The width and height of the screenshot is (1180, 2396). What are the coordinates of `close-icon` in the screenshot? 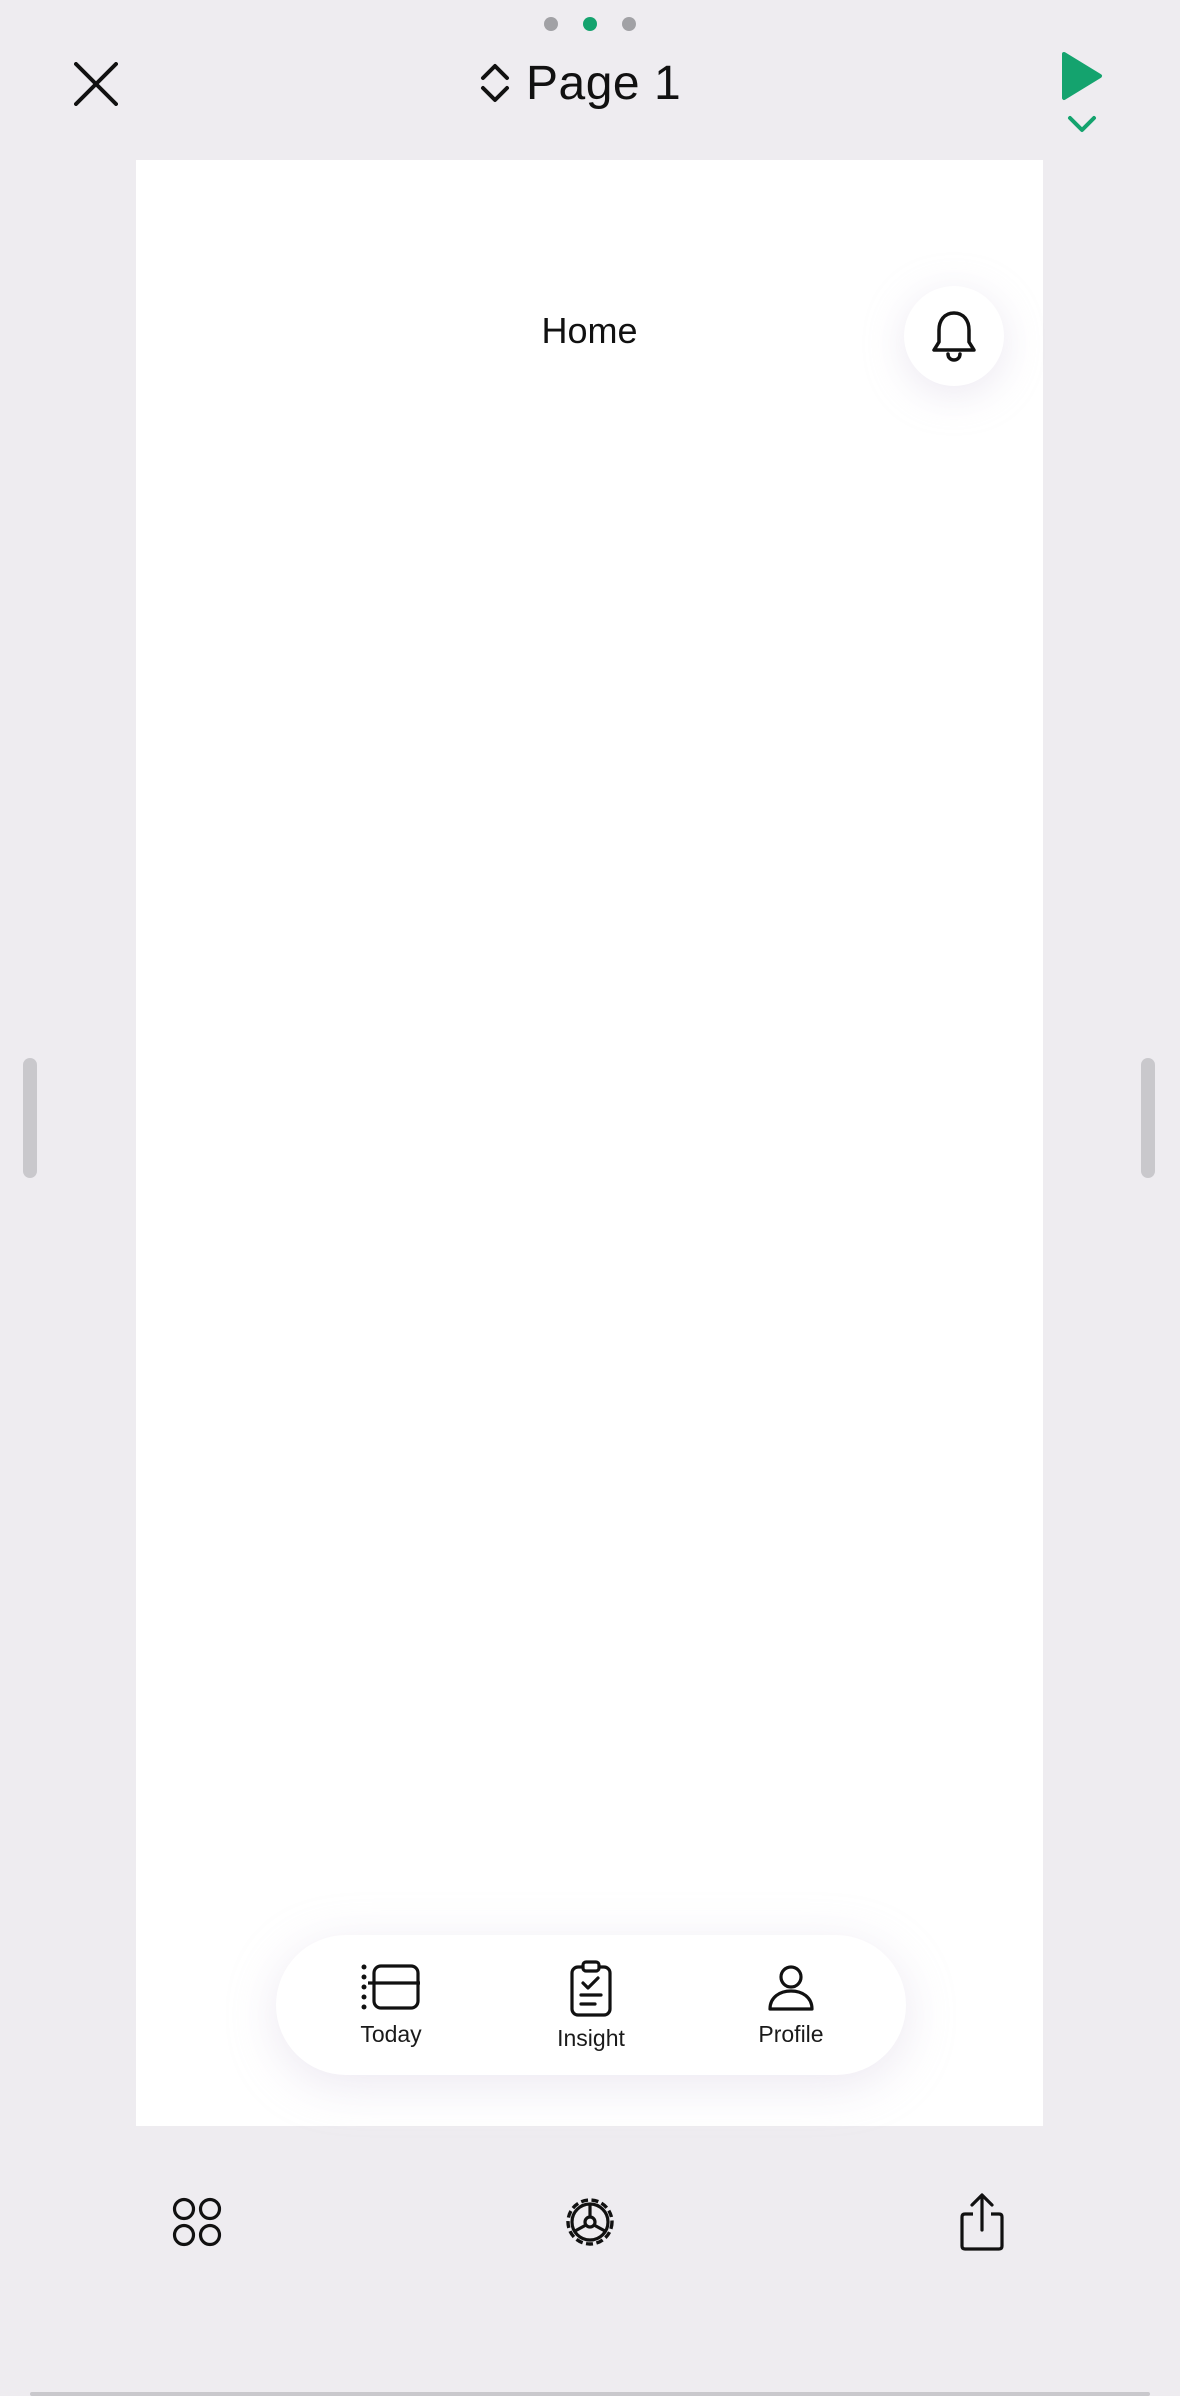 It's located at (96, 84).